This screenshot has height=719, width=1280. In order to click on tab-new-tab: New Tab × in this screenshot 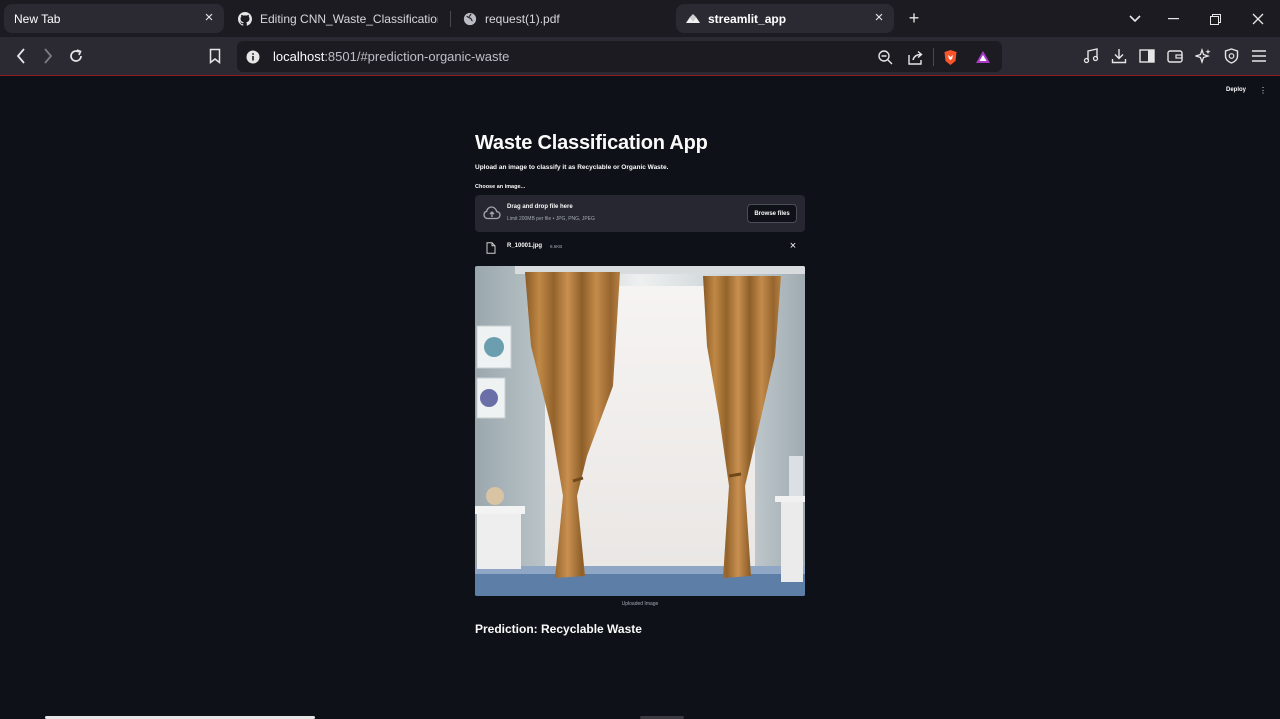, I will do `click(114, 18)`.